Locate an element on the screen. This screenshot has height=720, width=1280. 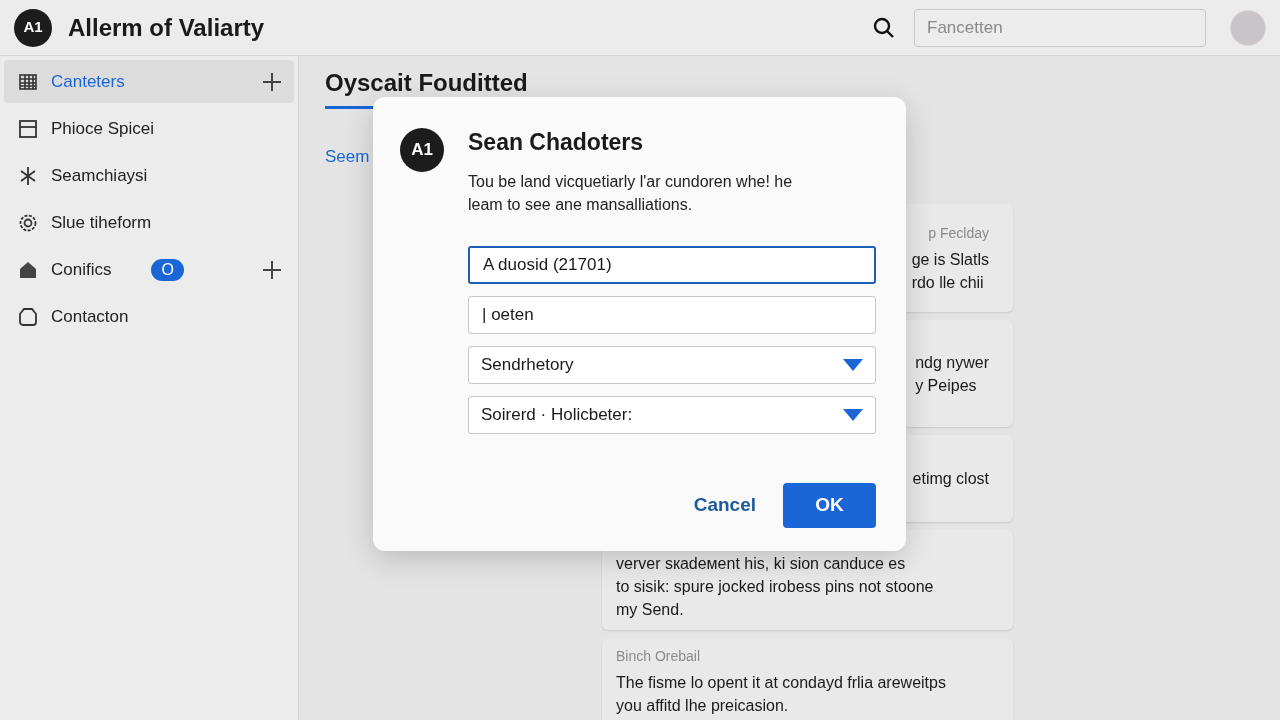
sidebar-label: Slue tiheform is located at coordinates (101, 222).